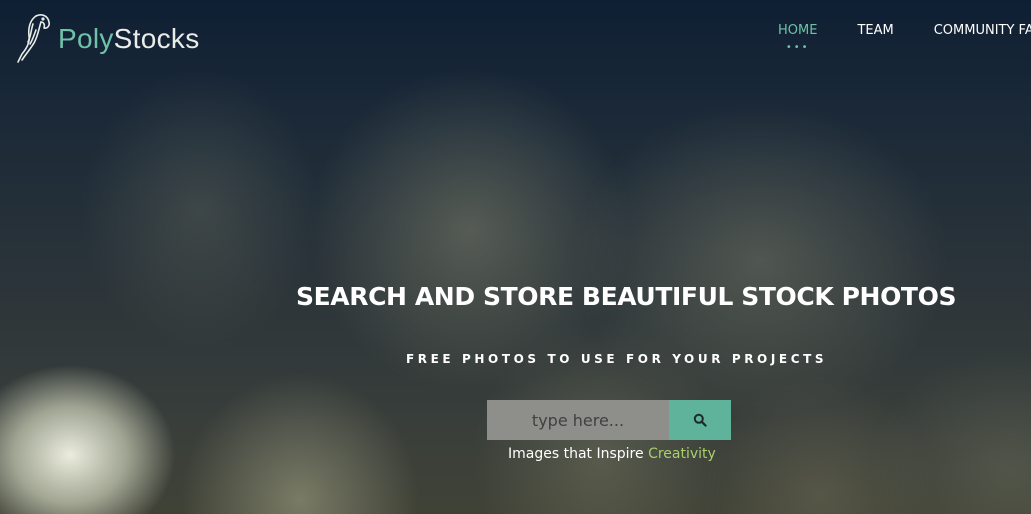 The height and width of the screenshot is (514, 1031). I want to click on nav-item-team: TEAM, so click(875, 30).